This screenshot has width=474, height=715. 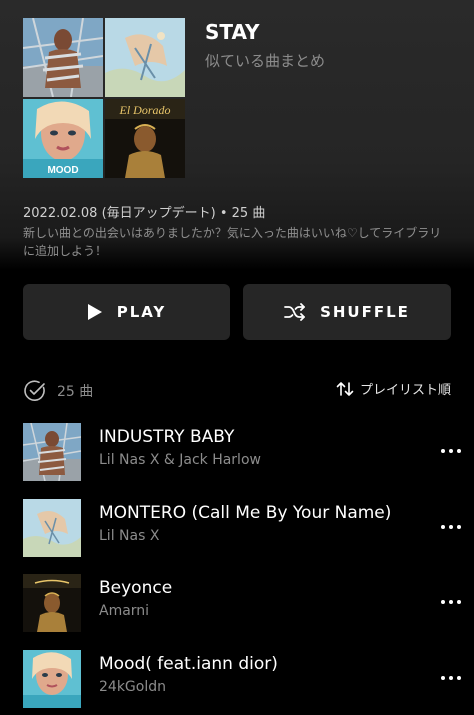 I want to click on track-title: Beyonce, so click(x=136, y=588).